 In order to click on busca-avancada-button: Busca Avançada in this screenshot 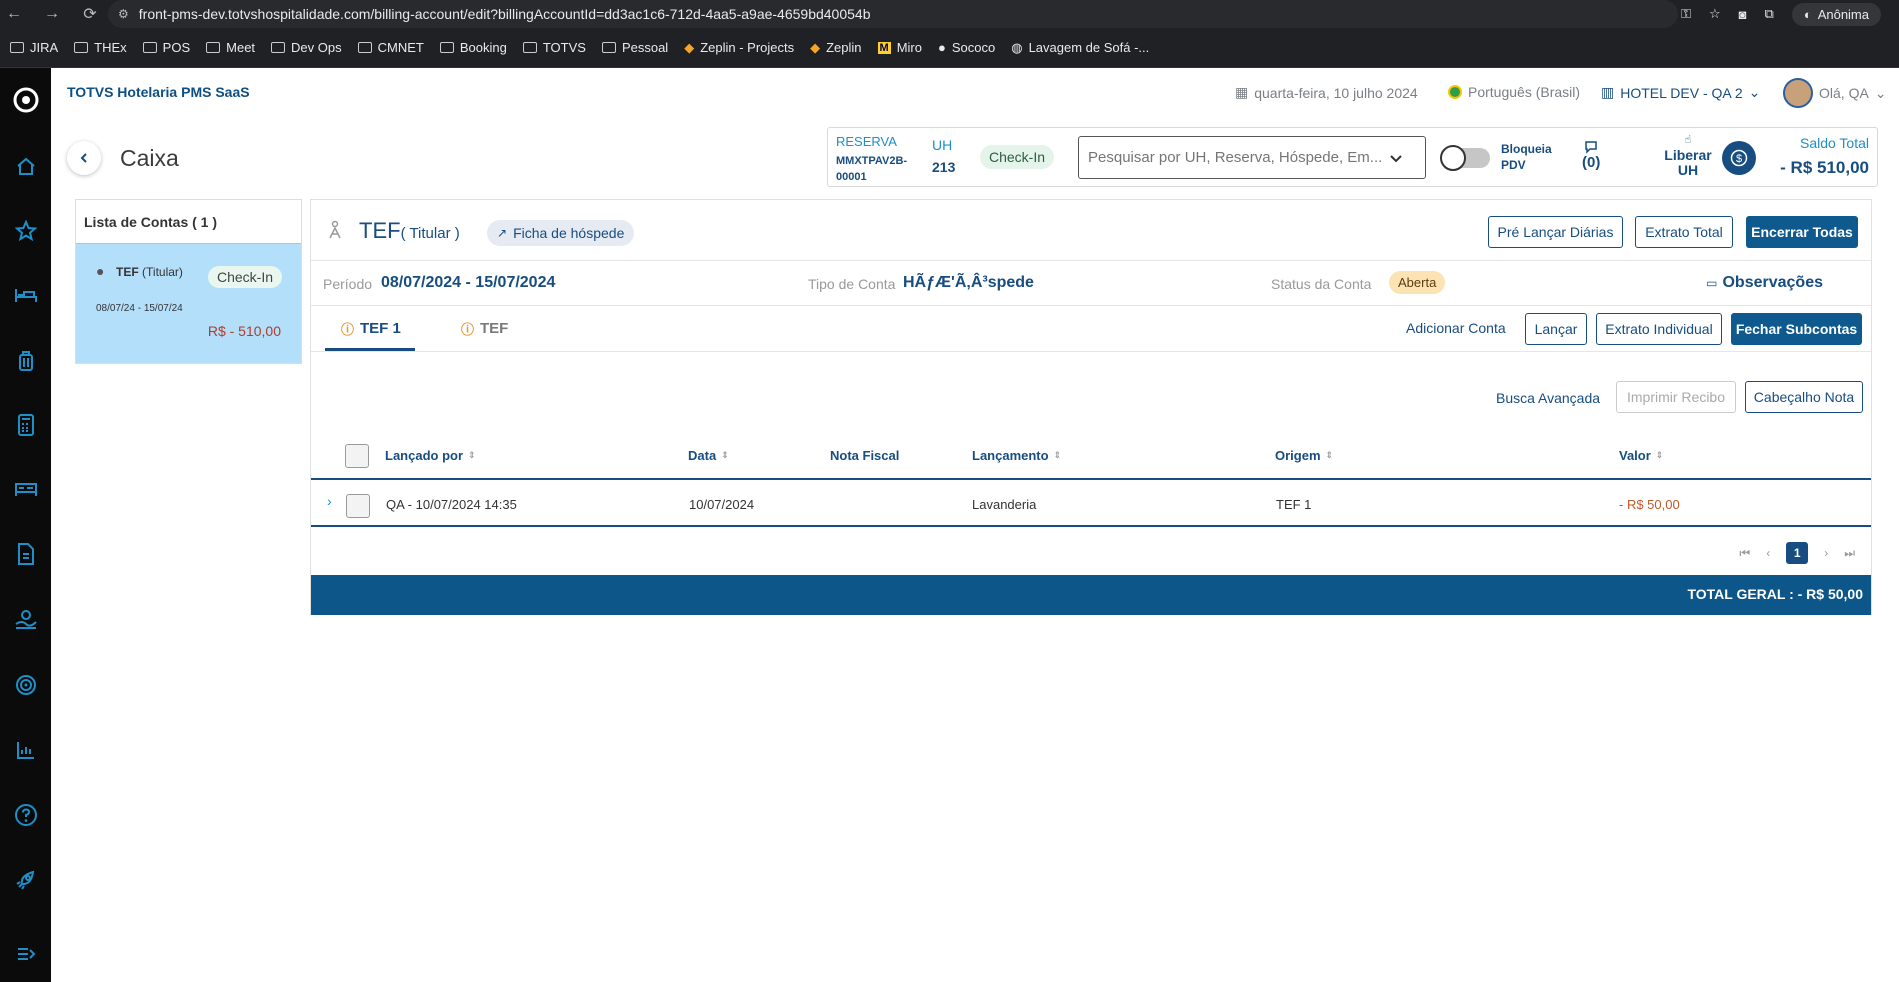, I will do `click(1548, 398)`.